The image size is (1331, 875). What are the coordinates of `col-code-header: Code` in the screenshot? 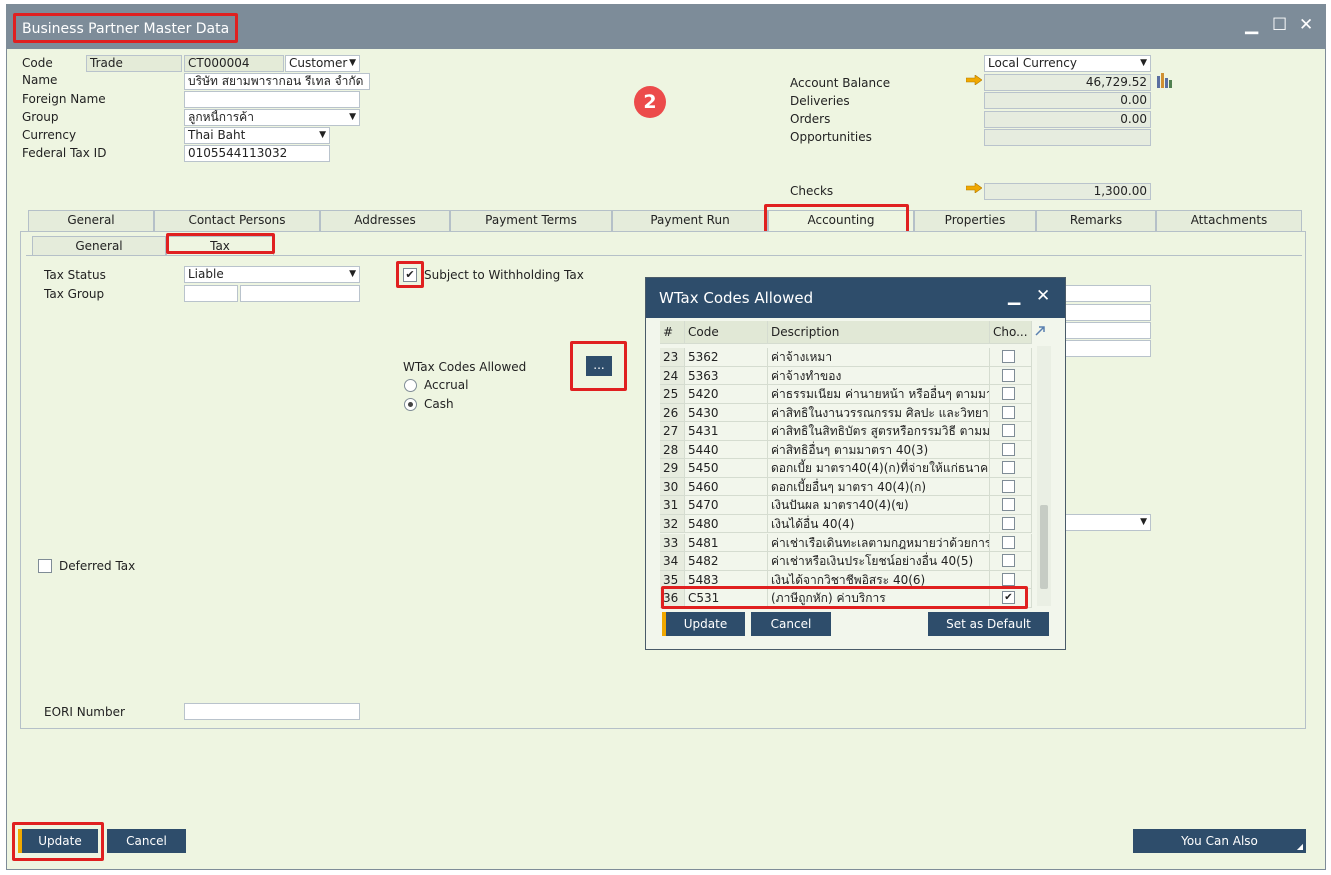 It's located at (726, 332).